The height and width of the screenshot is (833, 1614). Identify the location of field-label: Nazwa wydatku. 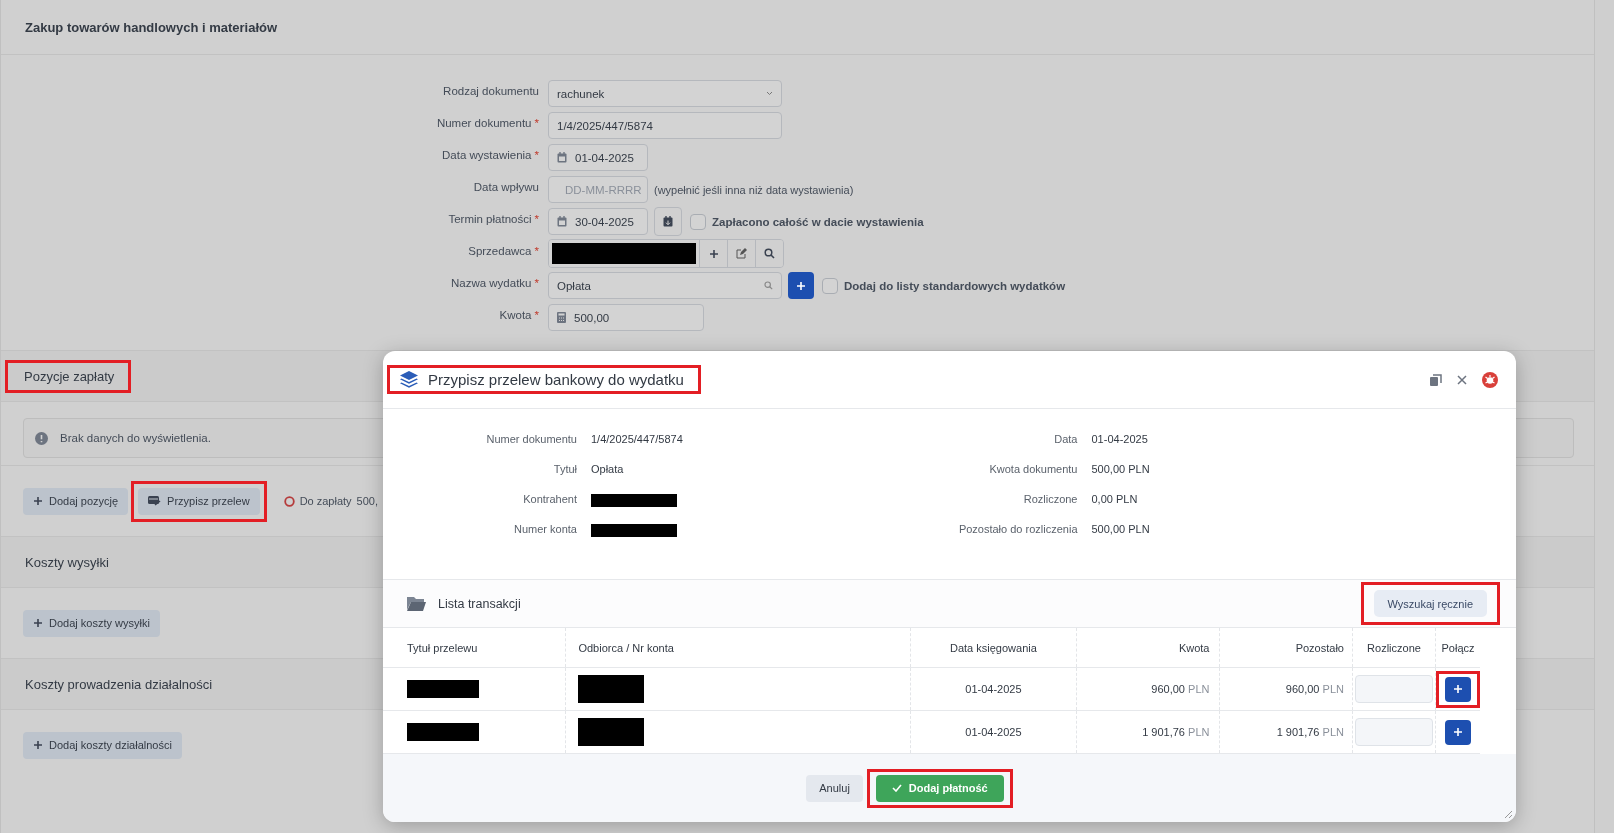
(491, 283).